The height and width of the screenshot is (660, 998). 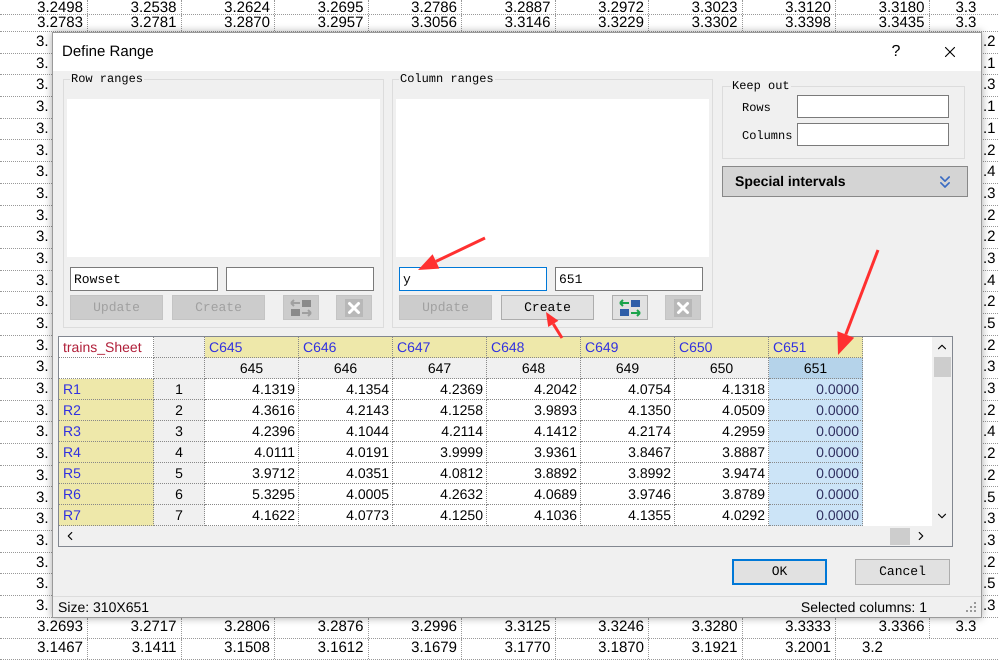 I want to click on sheet-cell: 3.1612, so click(x=321, y=648).